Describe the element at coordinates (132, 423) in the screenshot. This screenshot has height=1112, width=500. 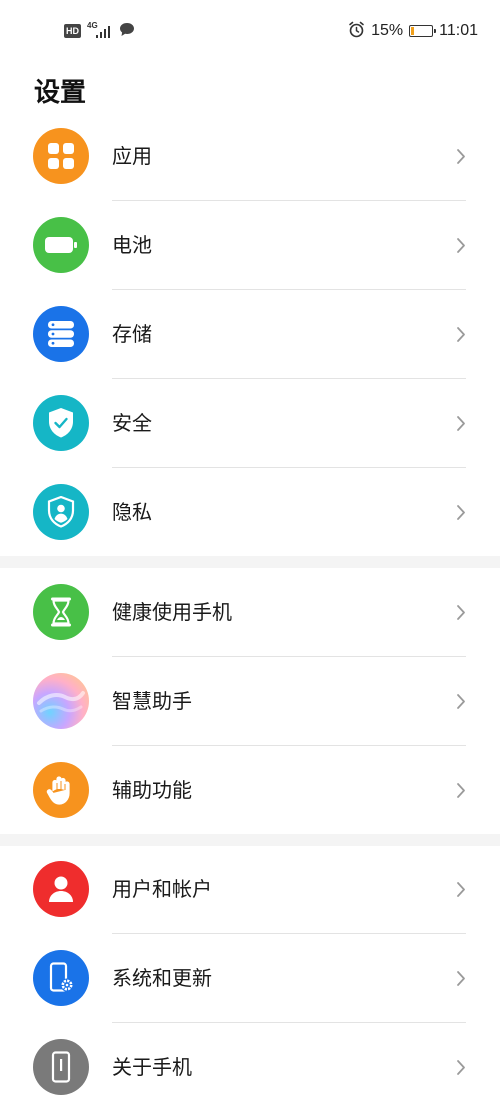
I see `settings-item-label: 安全` at that location.